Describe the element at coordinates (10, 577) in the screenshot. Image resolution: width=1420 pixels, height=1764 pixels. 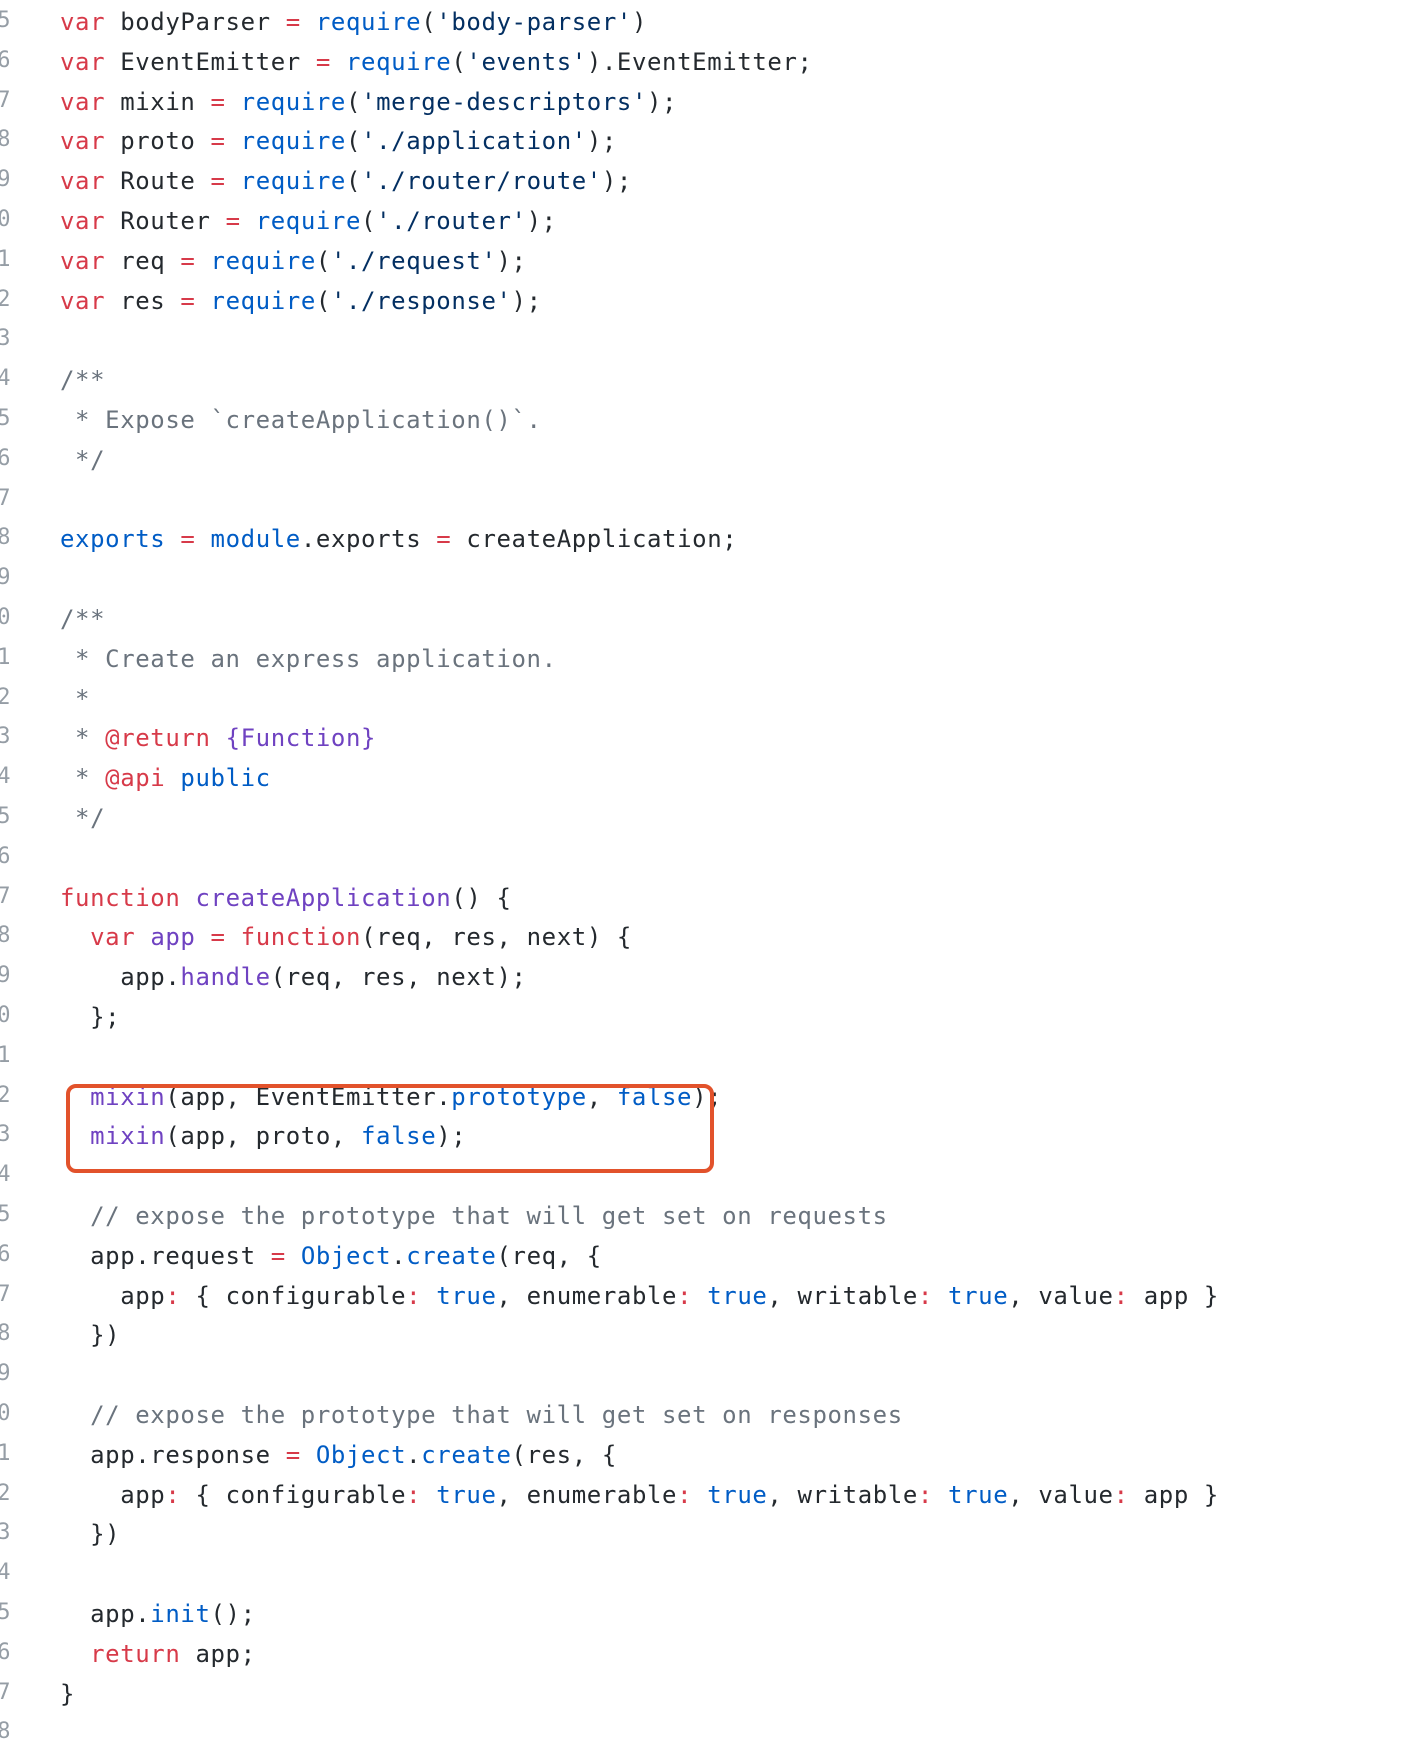
I see `line-number: 29` at that location.